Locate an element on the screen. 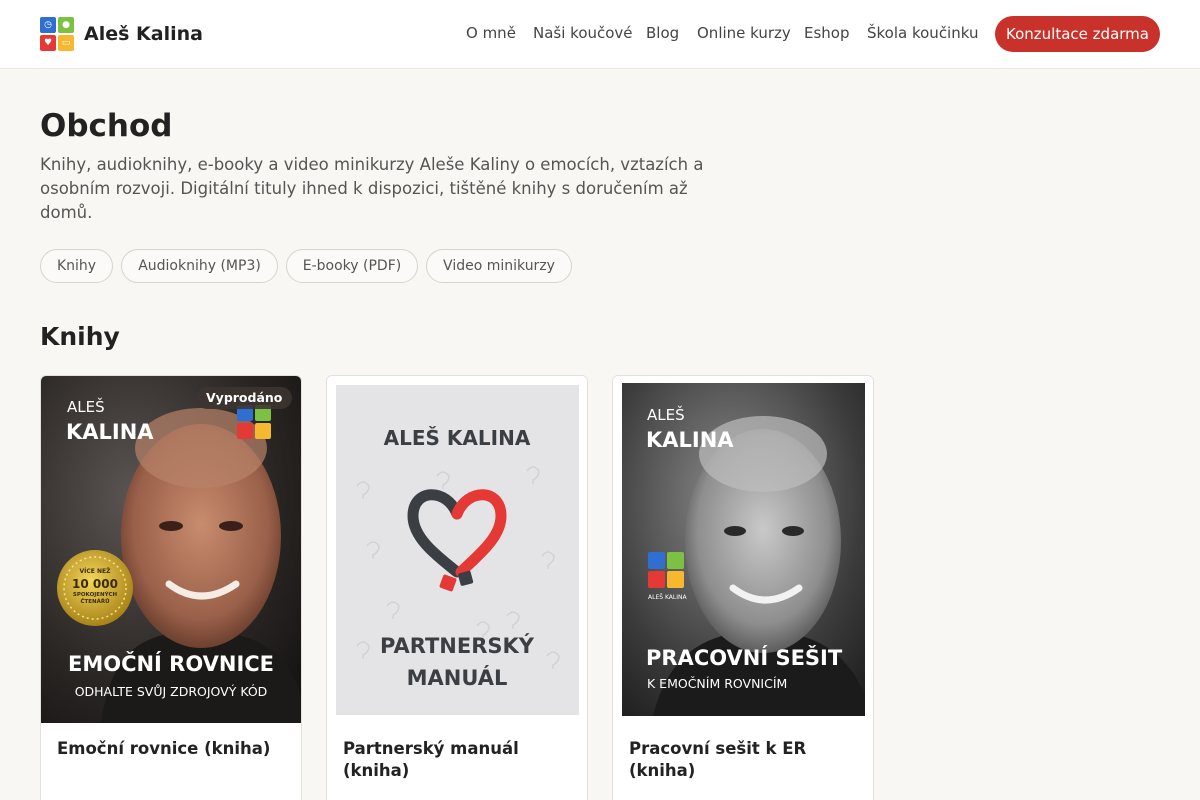 The width and height of the screenshot is (1200, 800). cover-subline: ODHALTE SVŮJ ZDROJOVÝ KÓD is located at coordinates (171, 691).